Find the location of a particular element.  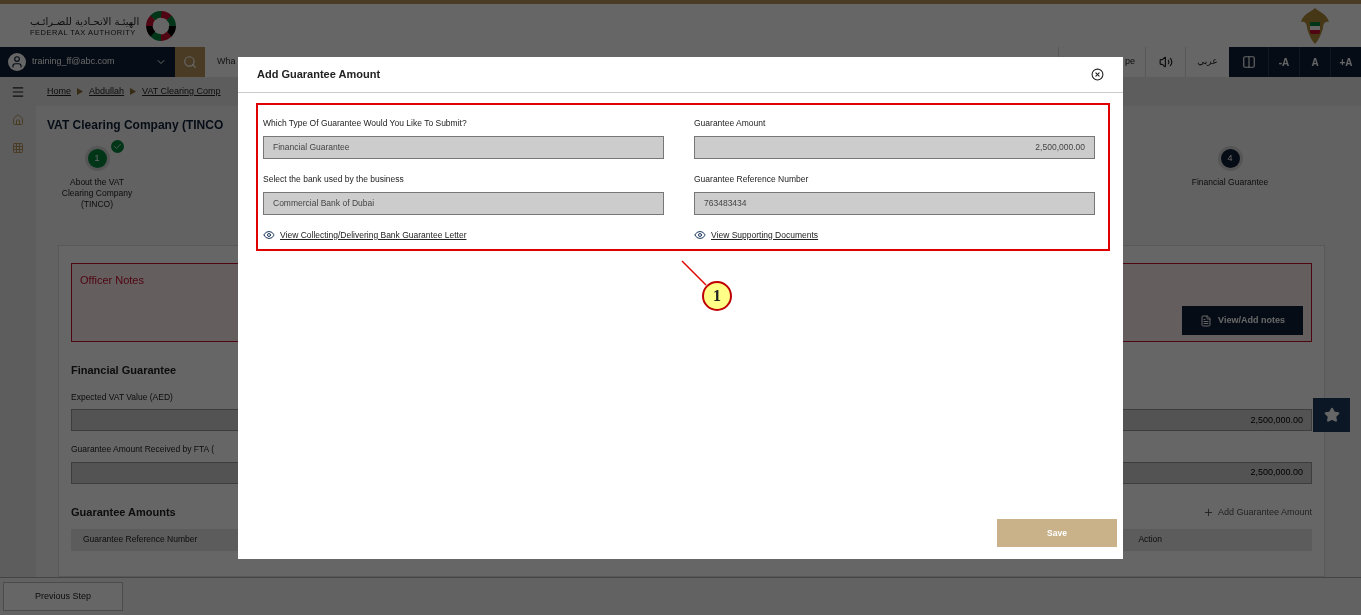

field-label: Guarantee Reference Number is located at coordinates (752, 179).